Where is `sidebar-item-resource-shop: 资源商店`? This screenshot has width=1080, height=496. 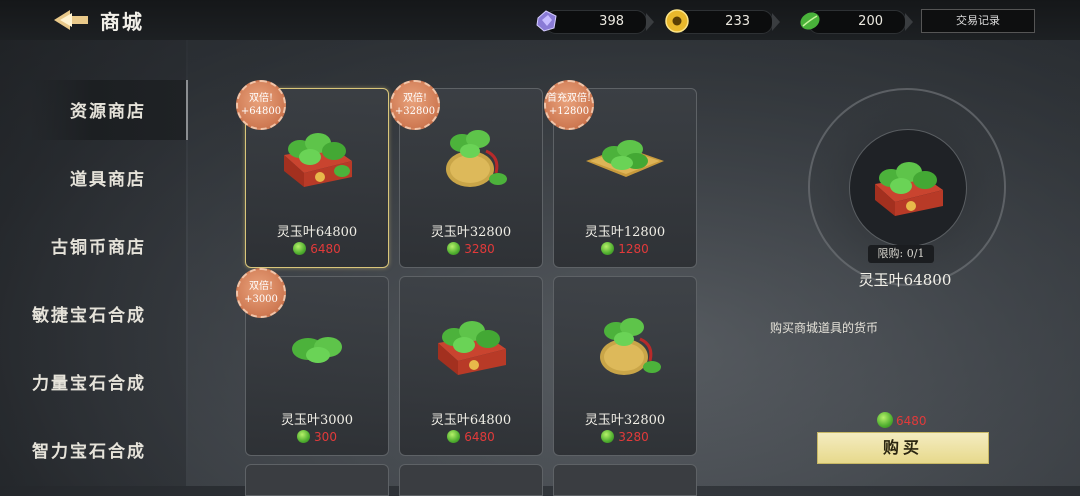 sidebar-item-resource-shop: 资源商店 is located at coordinates (108, 109).